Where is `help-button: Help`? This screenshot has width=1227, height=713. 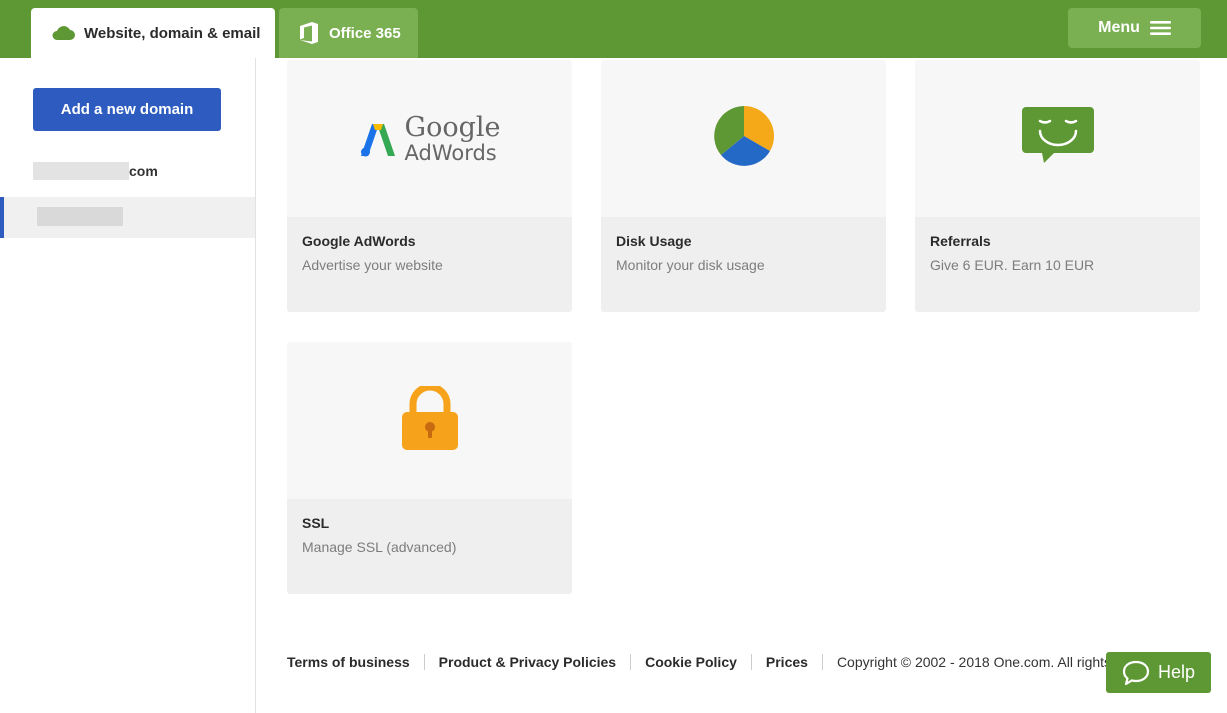
help-button: Help is located at coordinates (1158, 672).